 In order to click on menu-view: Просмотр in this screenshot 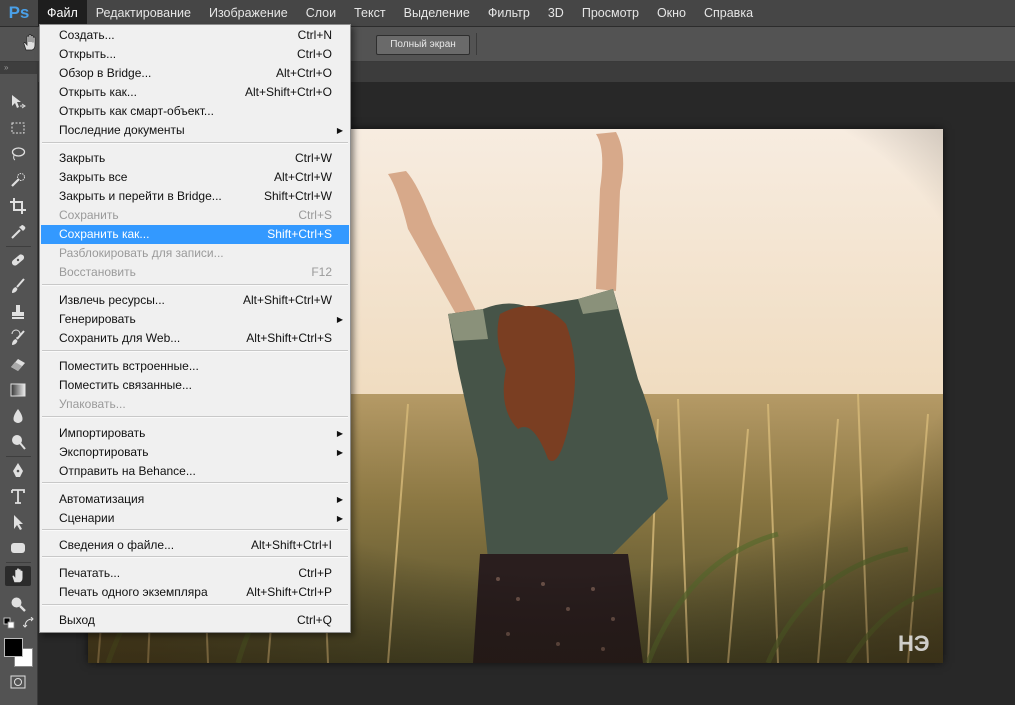, I will do `click(610, 13)`.